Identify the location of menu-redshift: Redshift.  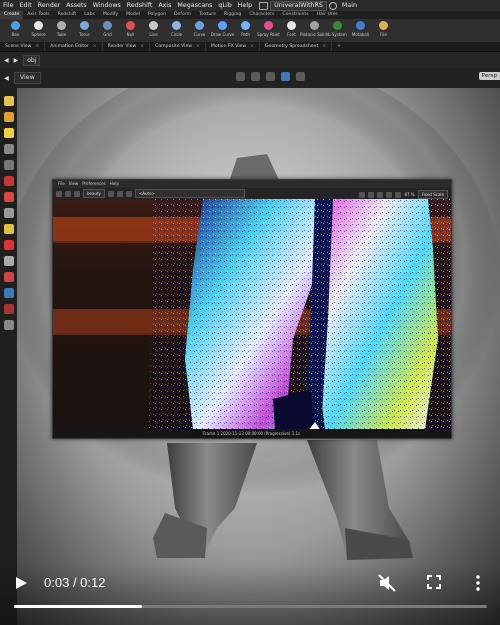
(140, 5).